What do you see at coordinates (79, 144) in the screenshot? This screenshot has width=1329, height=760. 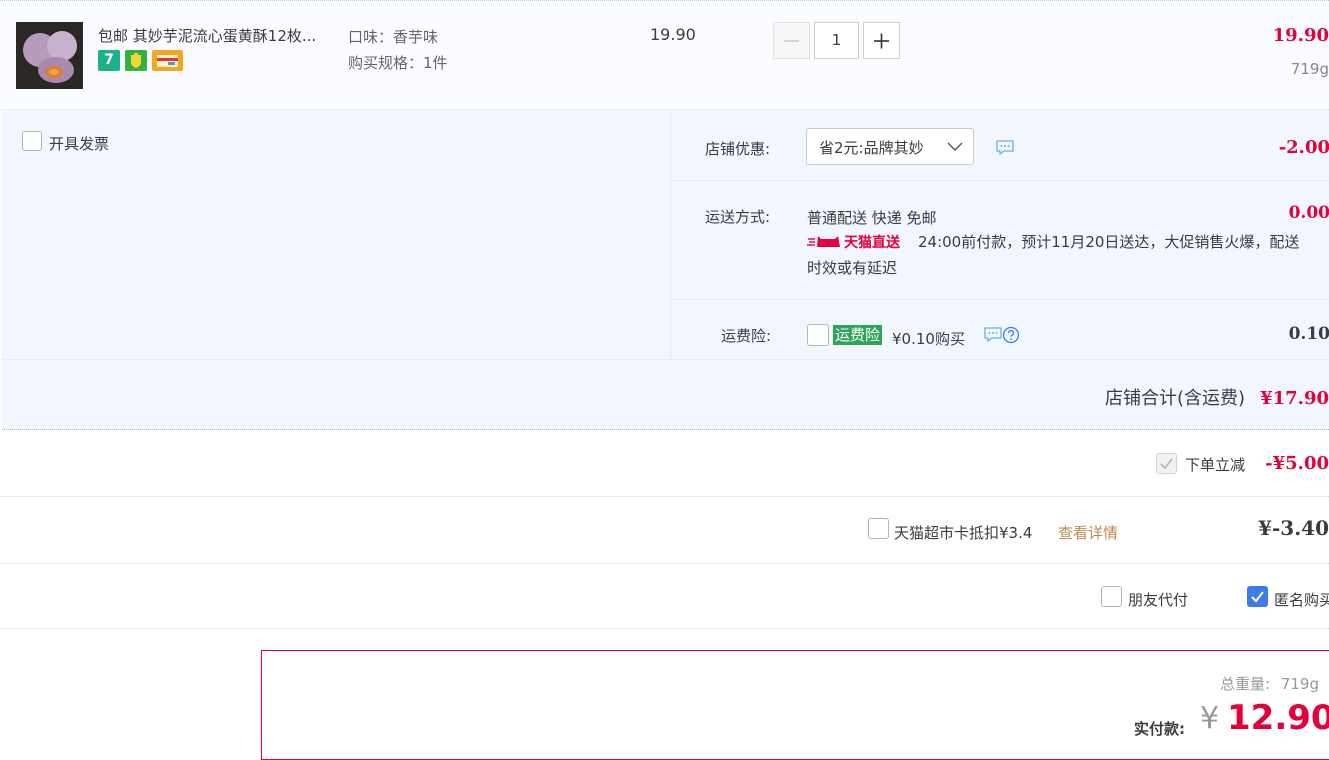 I see `invoice-label: 开具发票` at bounding box center [79, 144].